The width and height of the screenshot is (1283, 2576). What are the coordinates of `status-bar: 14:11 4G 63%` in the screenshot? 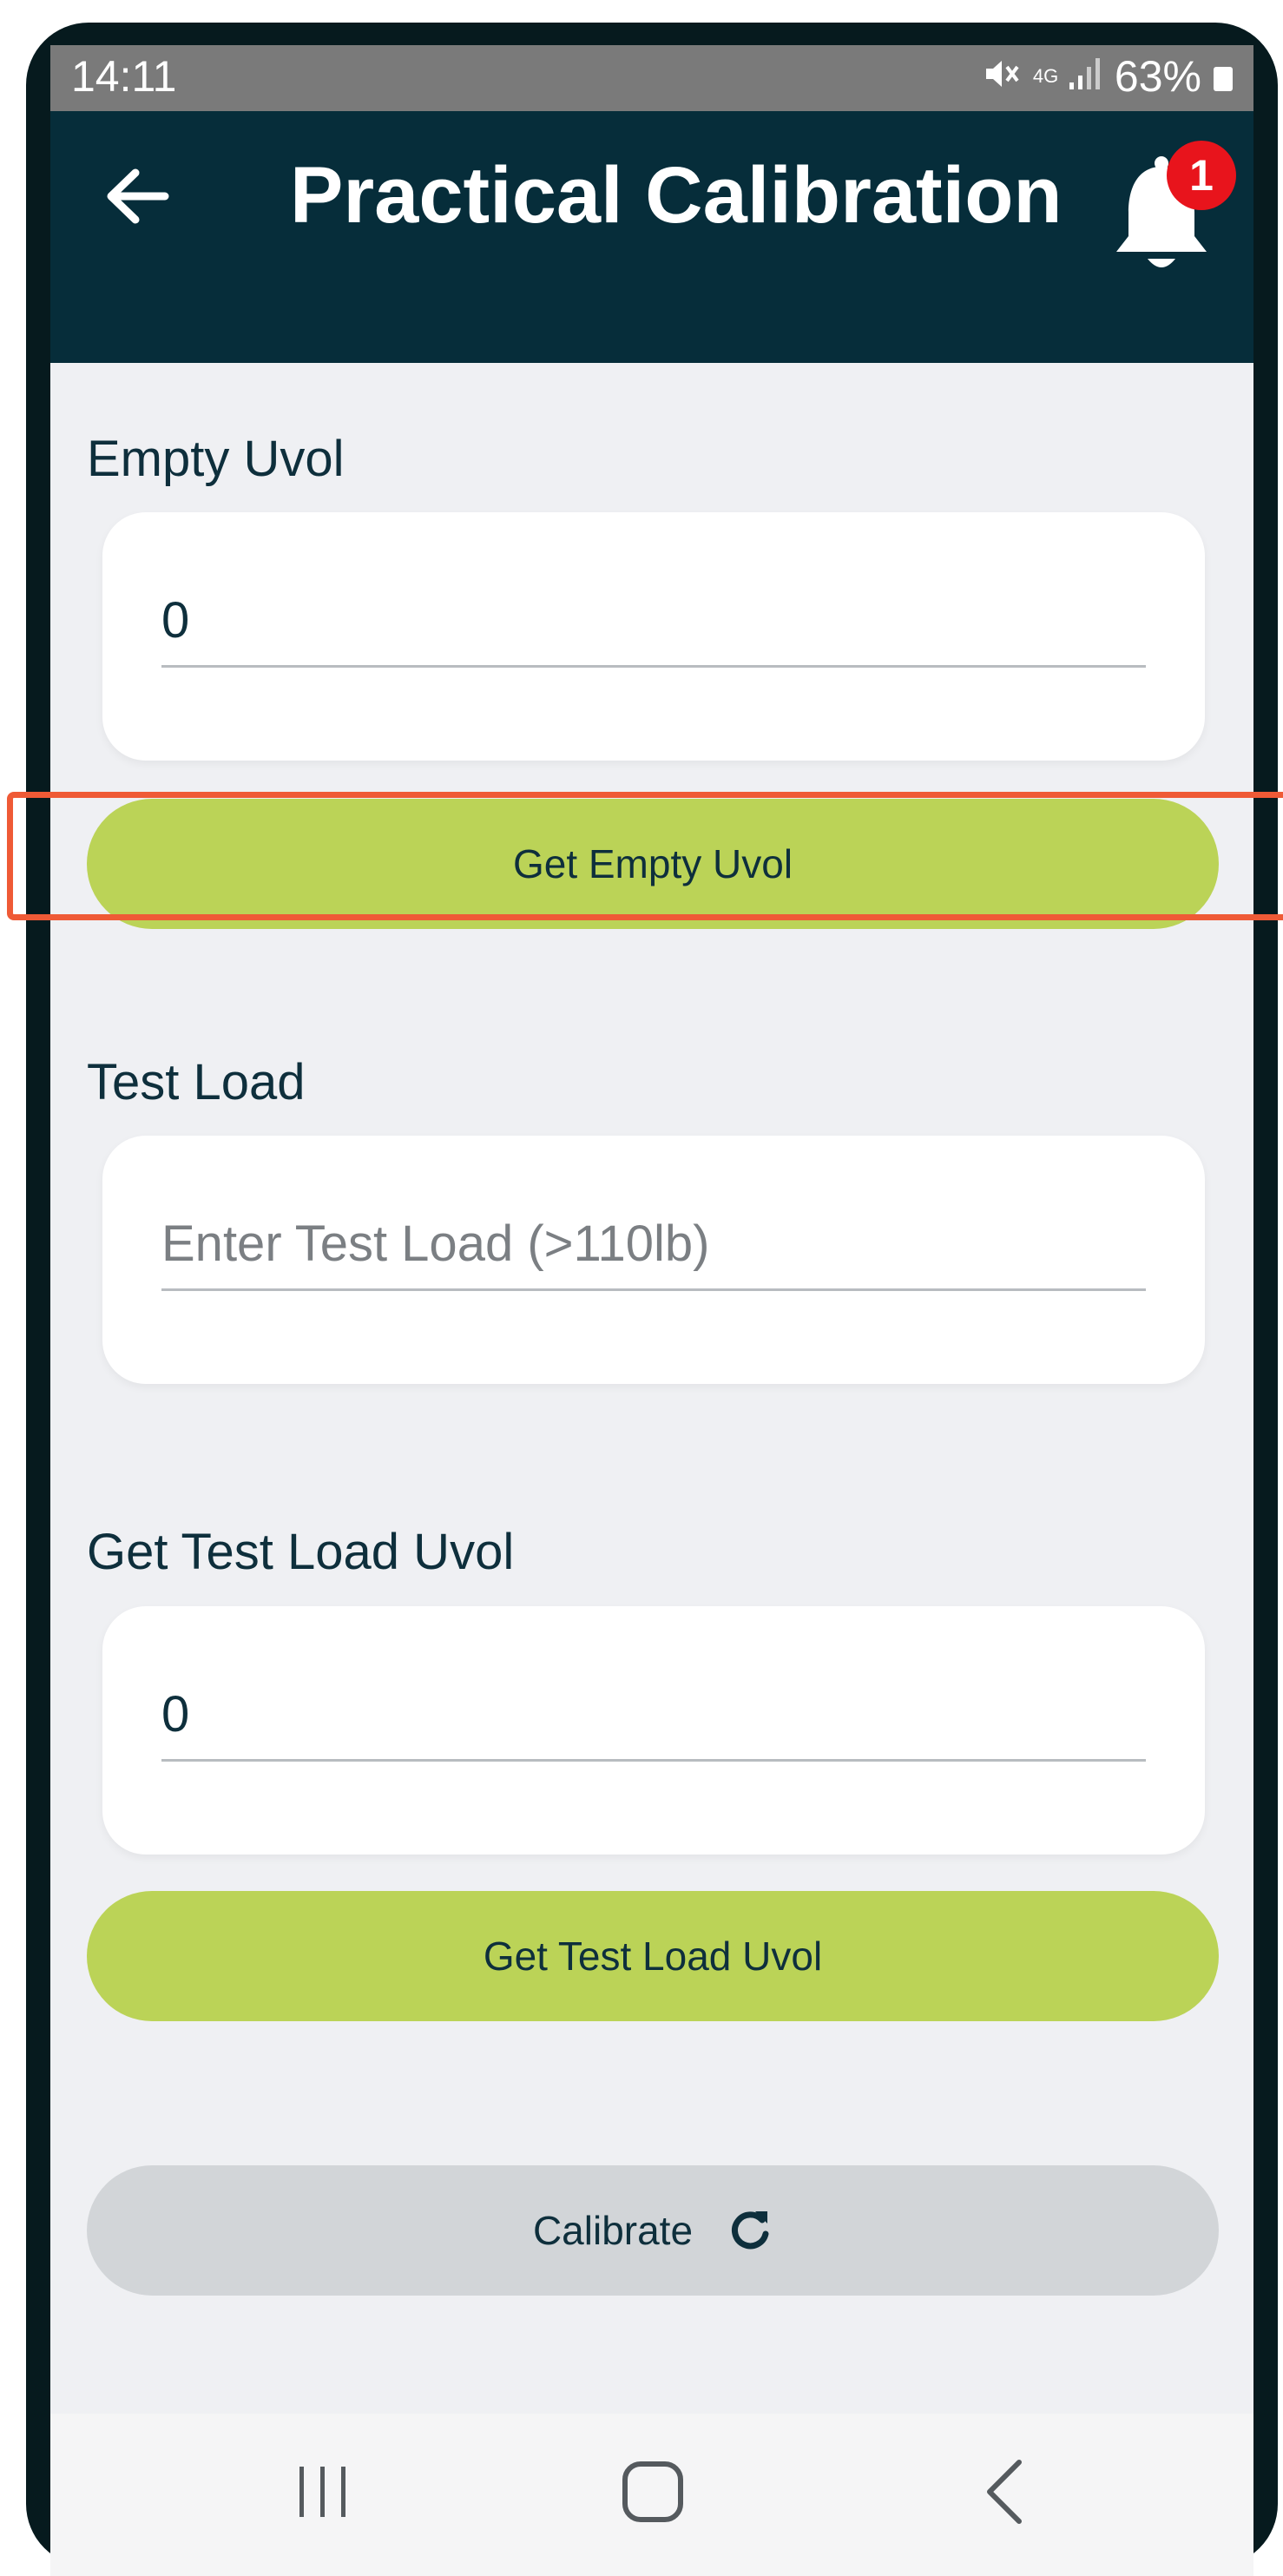 It's located at (651, 78).